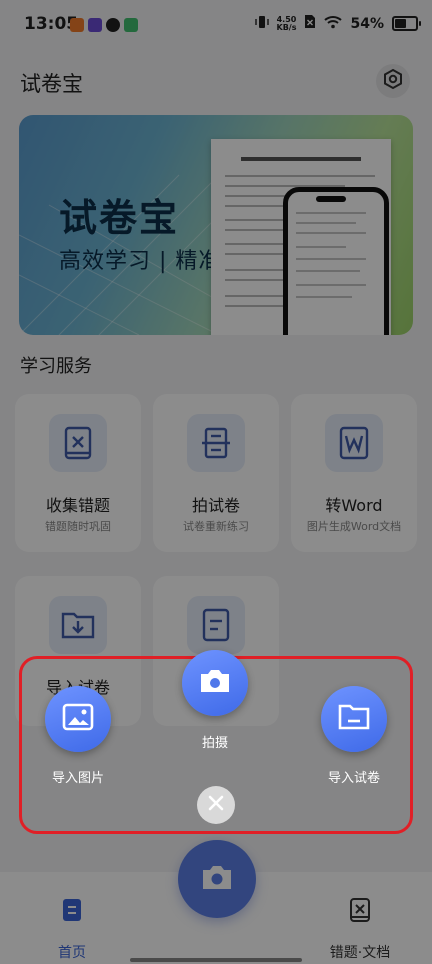 This screenshot has width=432, height=964. I want to click on folder-icon, so click(354, 719).